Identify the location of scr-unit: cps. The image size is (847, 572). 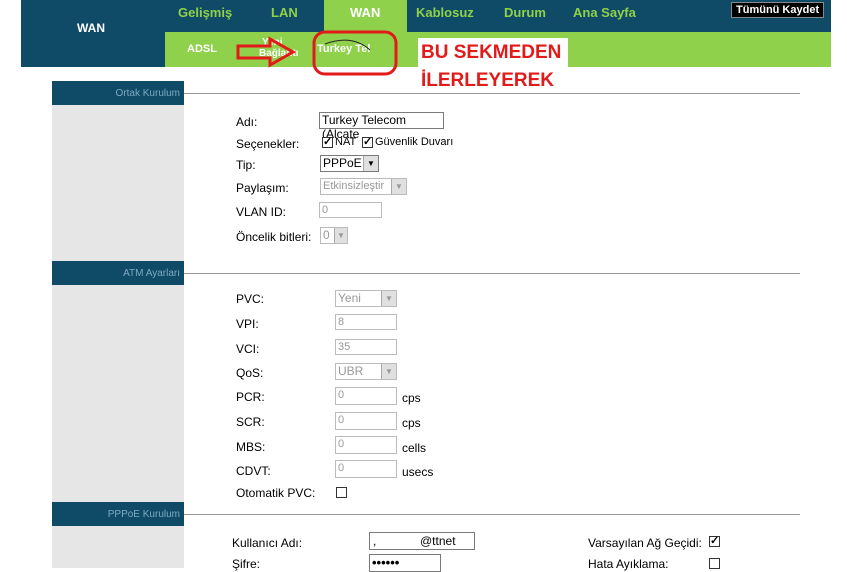
(411, 423).